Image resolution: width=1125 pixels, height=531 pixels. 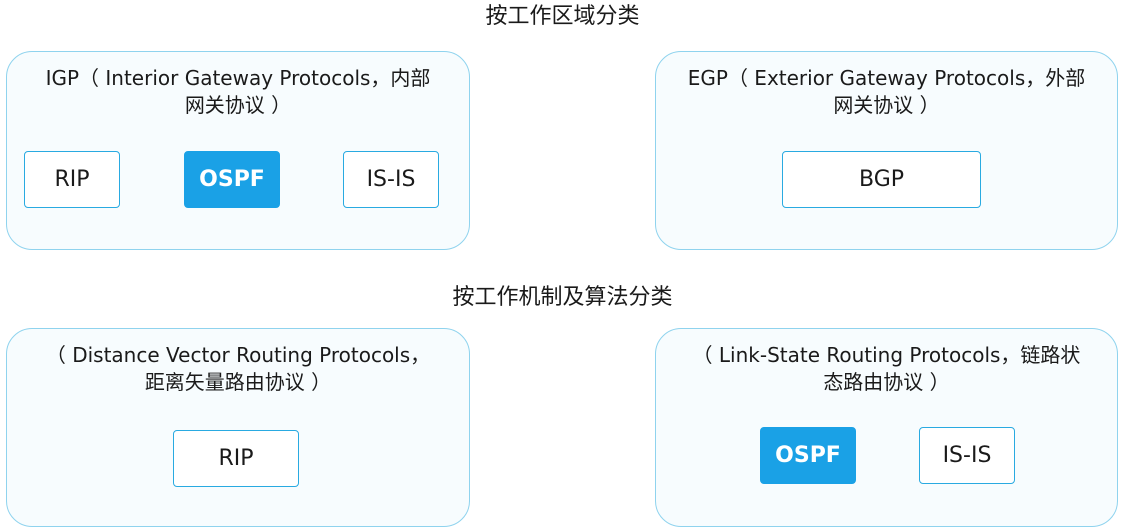 What do you see at coordinates (238, 105) in the screenshot?
I see `group-igp-title-line2: 网关协议 ）` at bounding box center [238, 105].